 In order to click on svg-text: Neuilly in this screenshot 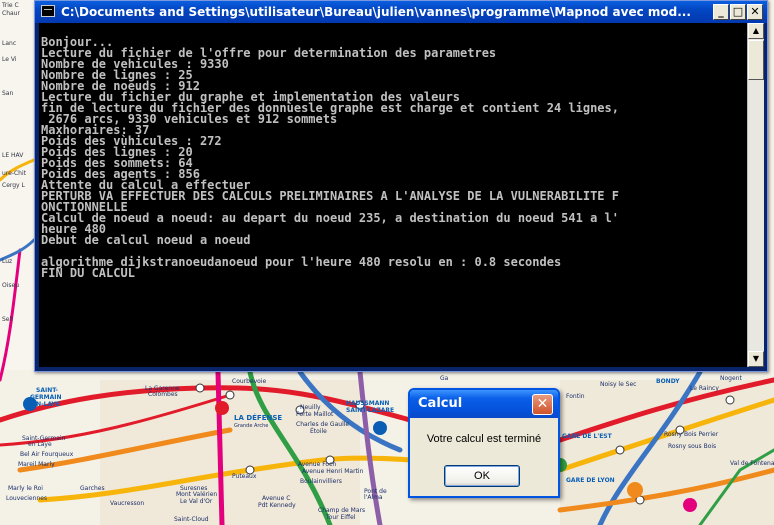, I will do `click(310, 407)`.